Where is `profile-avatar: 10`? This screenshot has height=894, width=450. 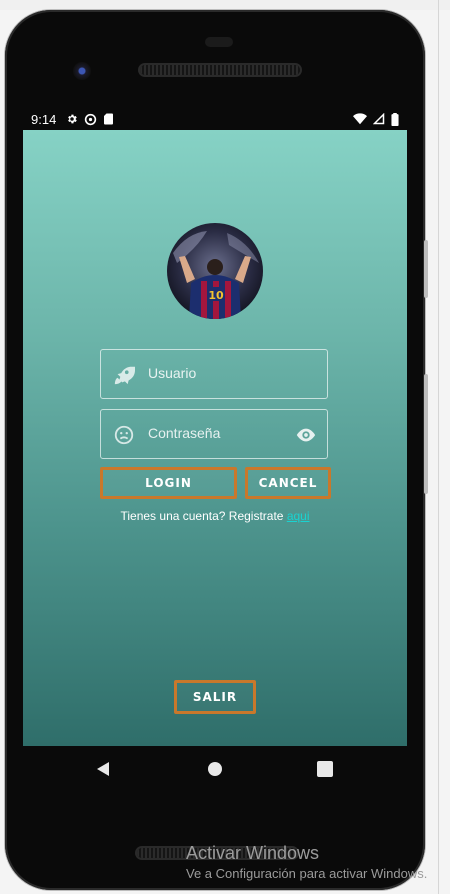
profile-avatar: 10 is located at coordinates (215, 271).